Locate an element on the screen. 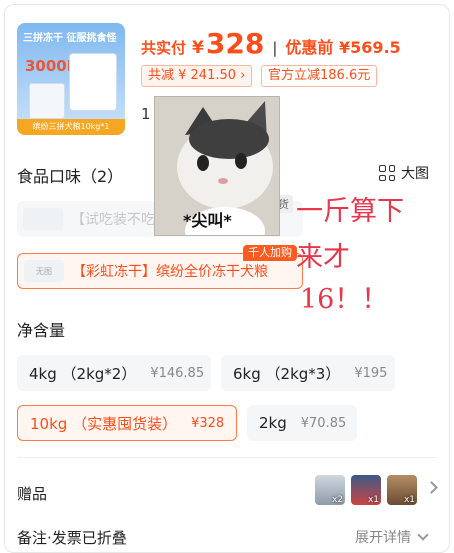 The image size is (454, 553). product-thumbnail: 三拼冻干 征服挑食怪 3000IU 缤纷三拼犬粮10kg*1 is located at coordinates (71, 79).